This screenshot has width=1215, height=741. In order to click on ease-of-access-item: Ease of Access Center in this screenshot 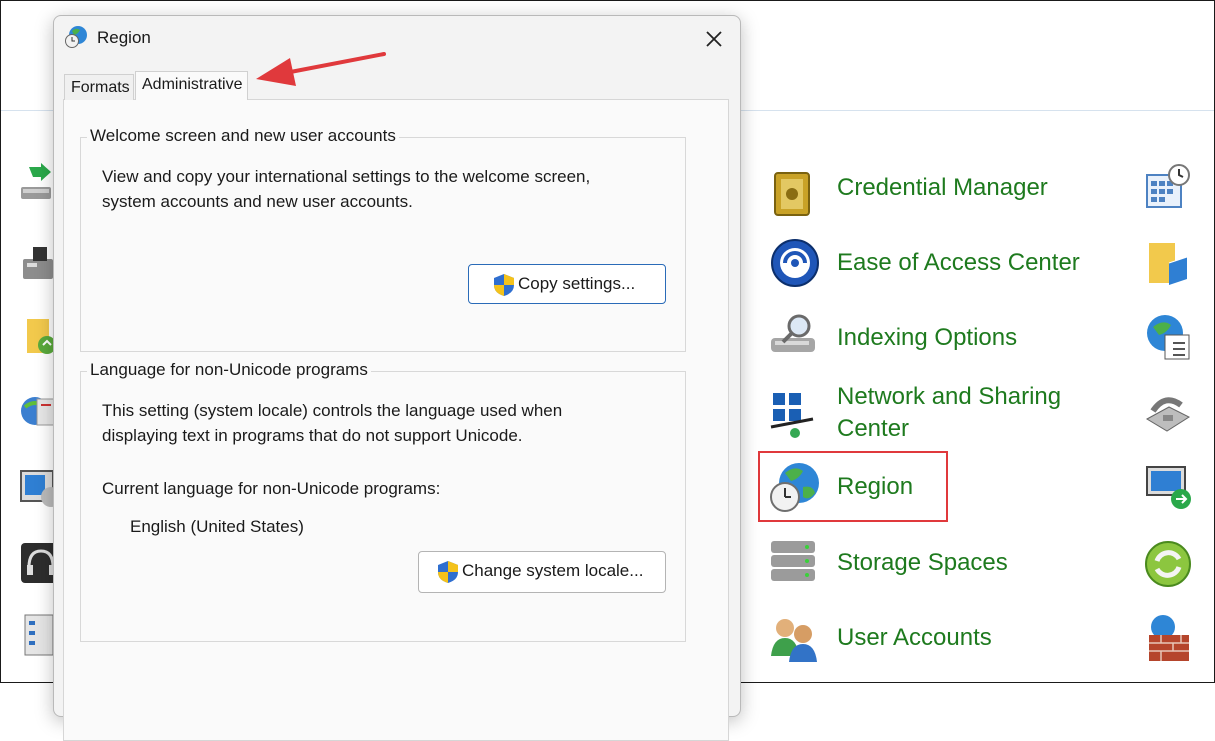, I will do `click(959, 270)`.